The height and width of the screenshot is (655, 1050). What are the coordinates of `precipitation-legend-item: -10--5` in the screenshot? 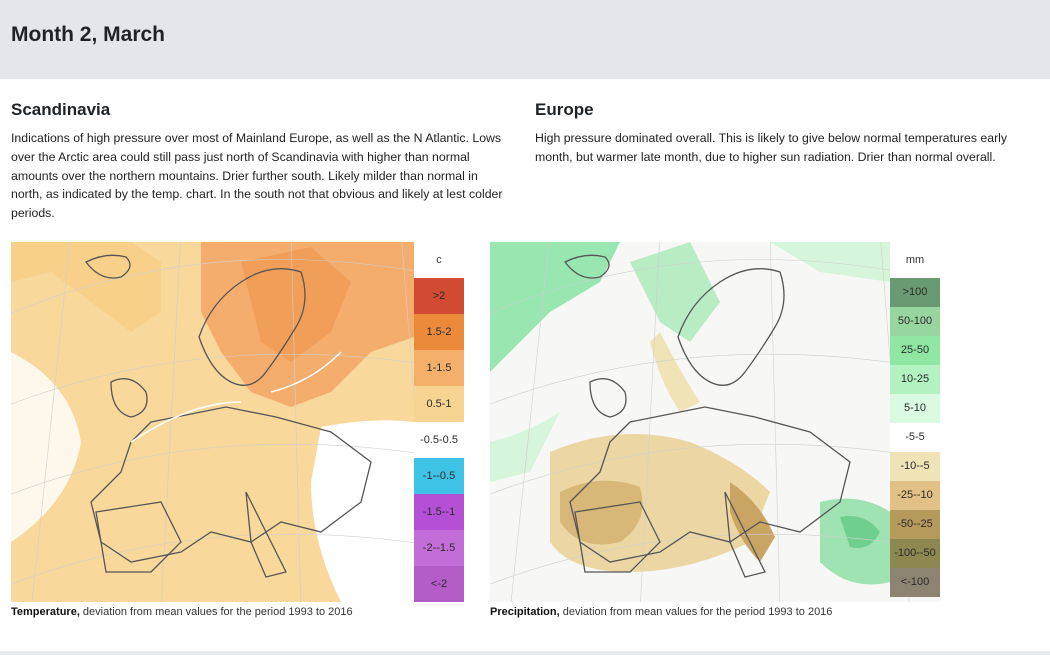 It's located at (915, 466).